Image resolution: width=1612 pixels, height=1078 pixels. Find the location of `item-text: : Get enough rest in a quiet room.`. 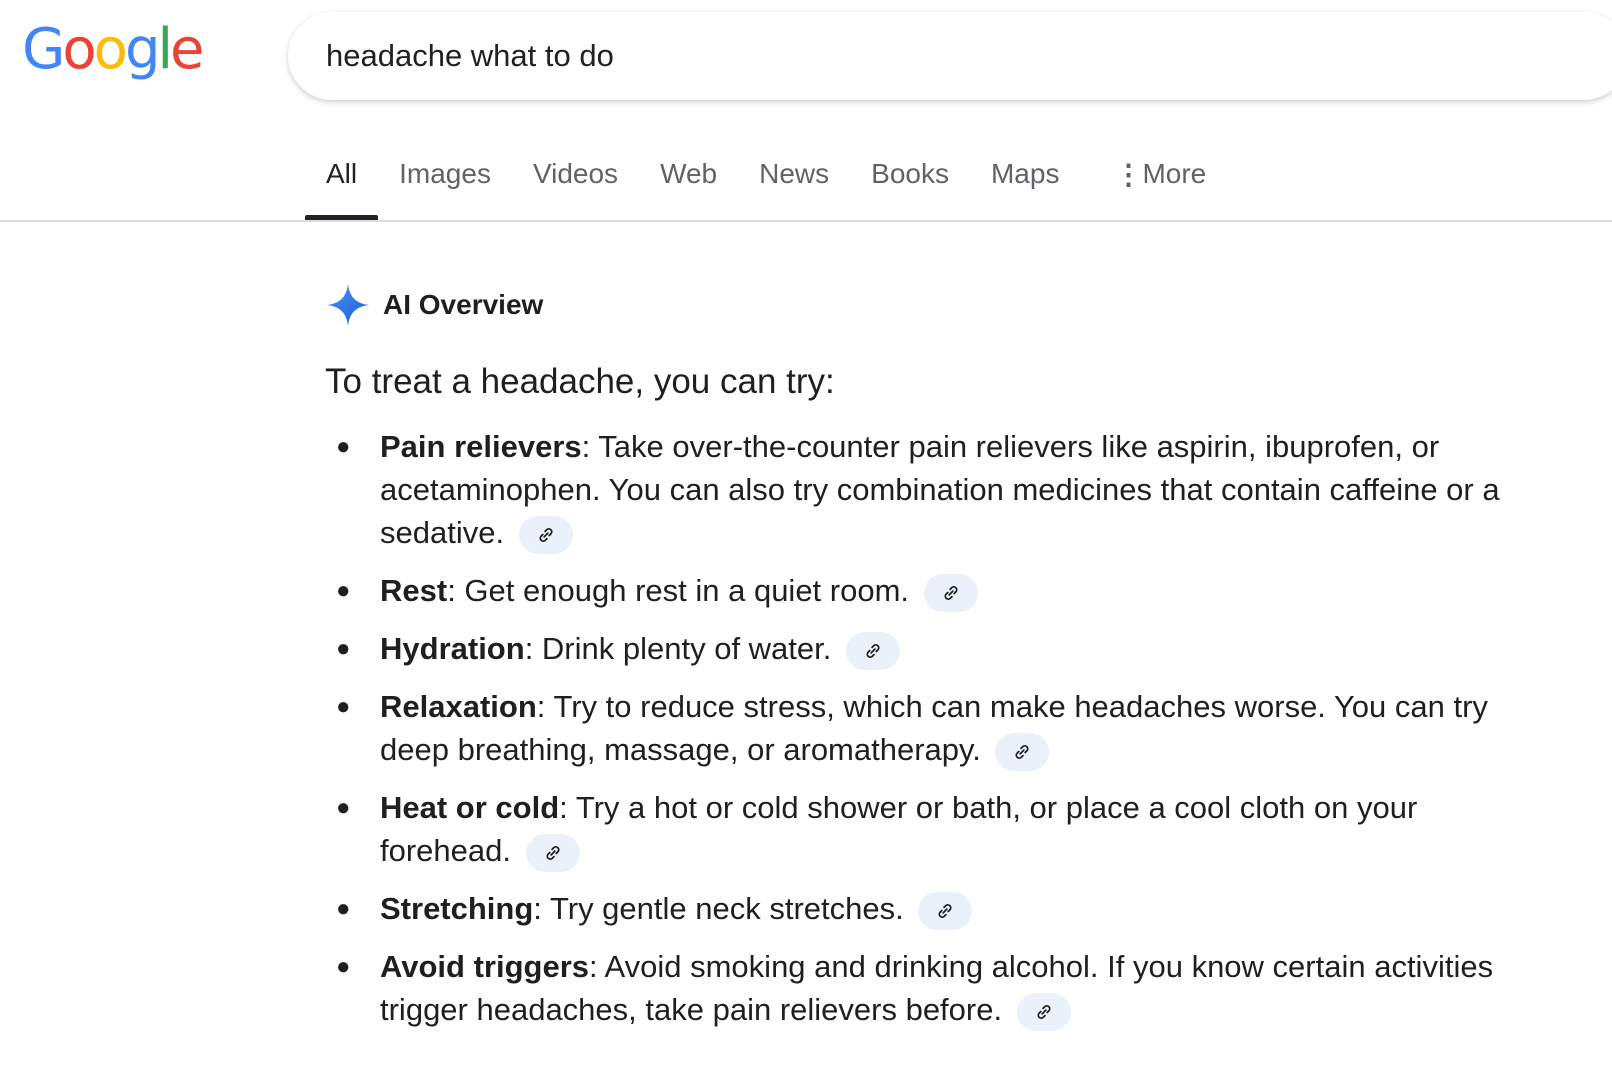

item-text: : Get enough rest in a quiet room. is located at coordinates (678, 590).